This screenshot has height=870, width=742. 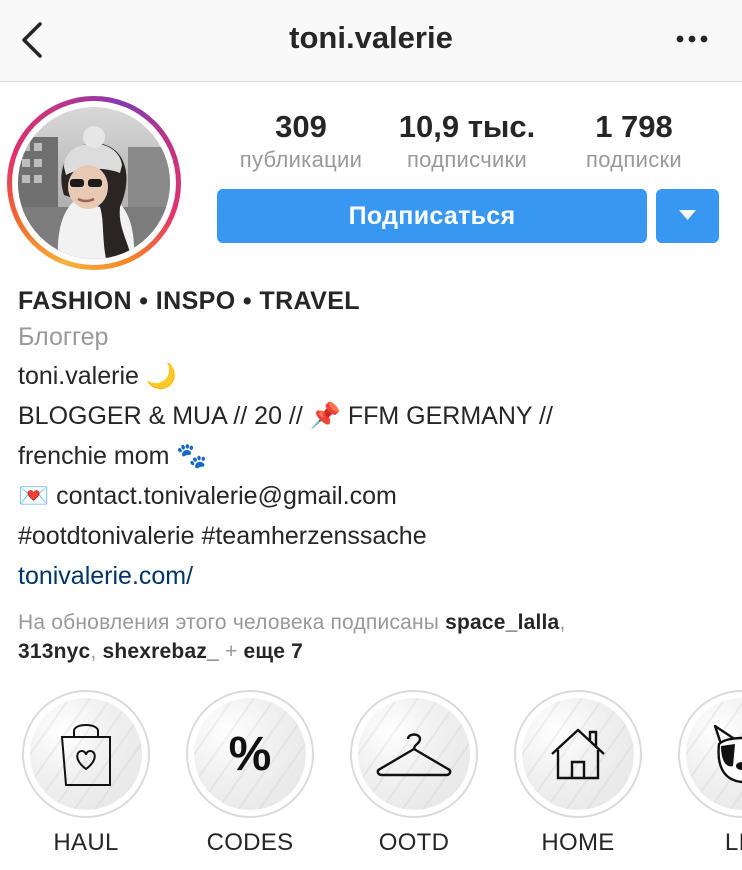 What do you see at coordinates (54, 651) in the screenshot?
I see `follower-username-2: 313nyc` at bounding box center [54, 651].